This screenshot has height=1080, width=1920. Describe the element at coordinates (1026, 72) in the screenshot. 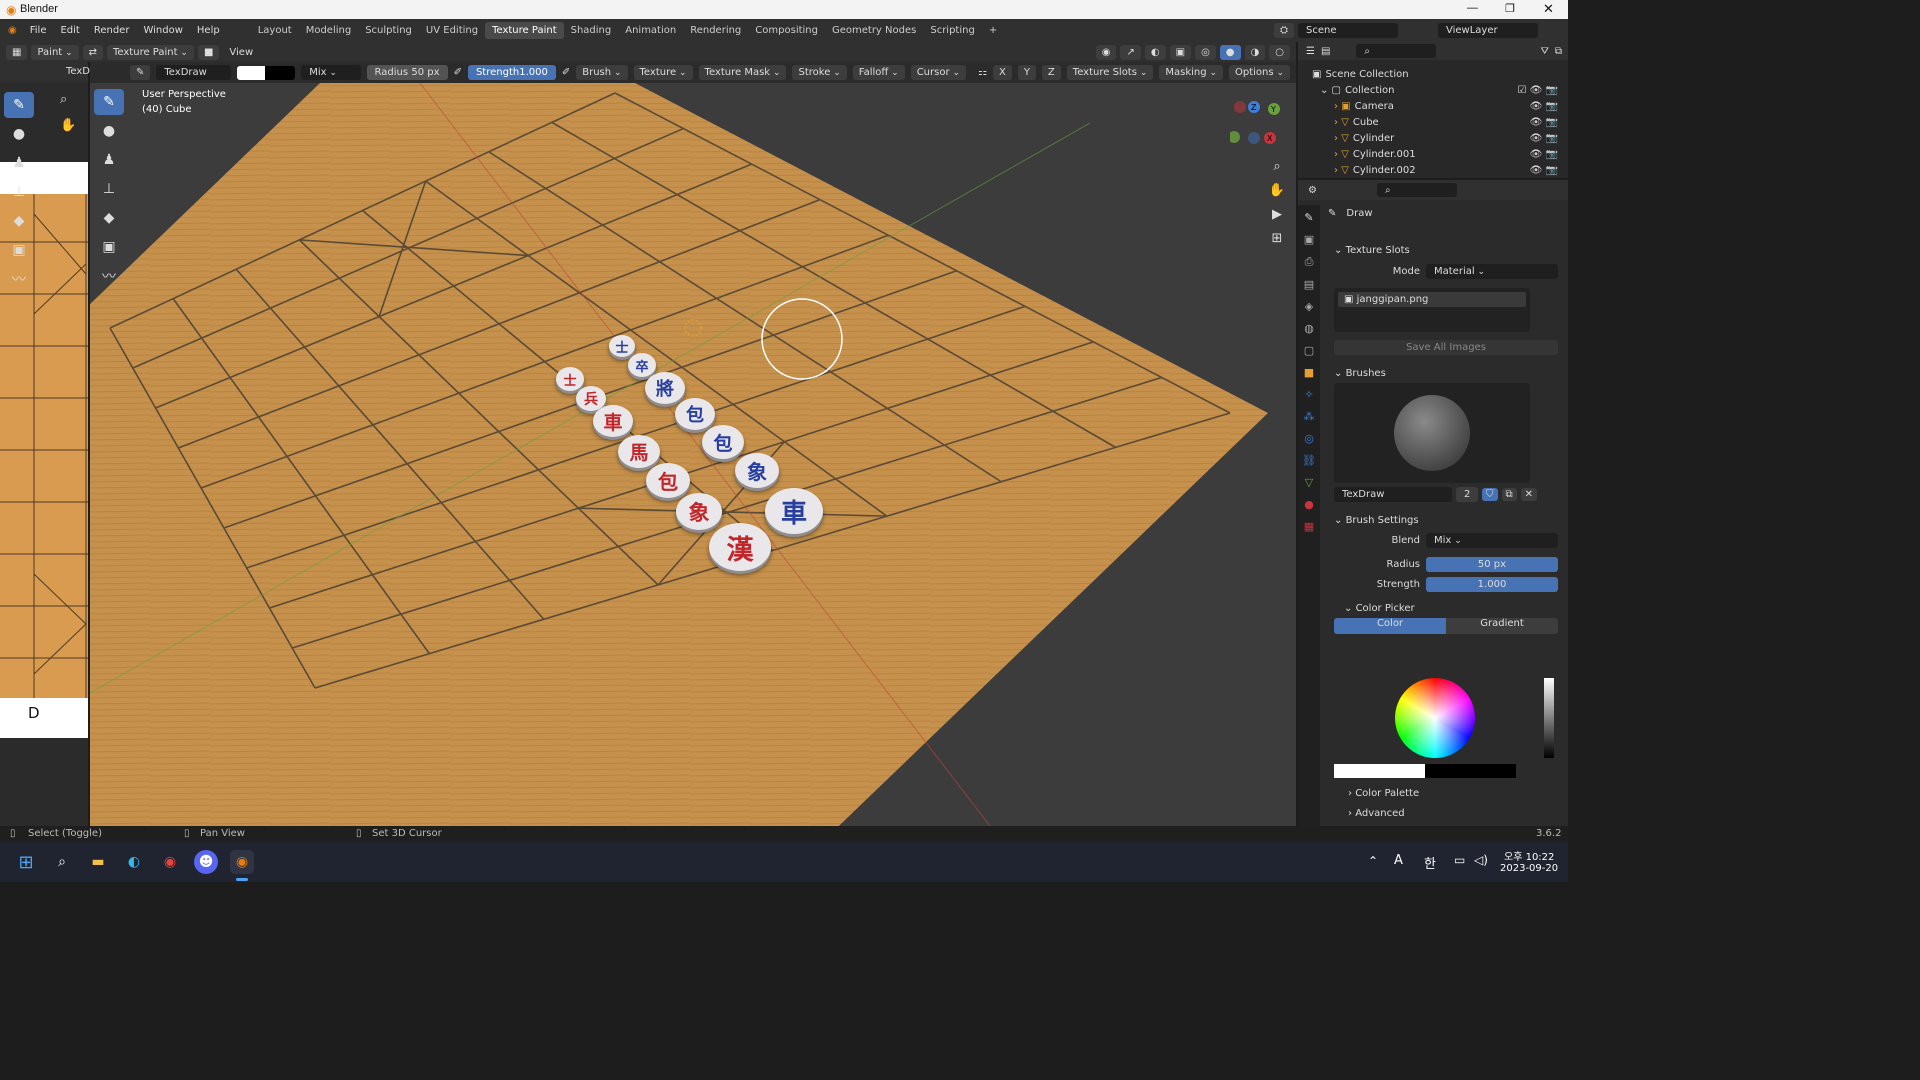

I see `axis-y-toggle: Y` at that location.